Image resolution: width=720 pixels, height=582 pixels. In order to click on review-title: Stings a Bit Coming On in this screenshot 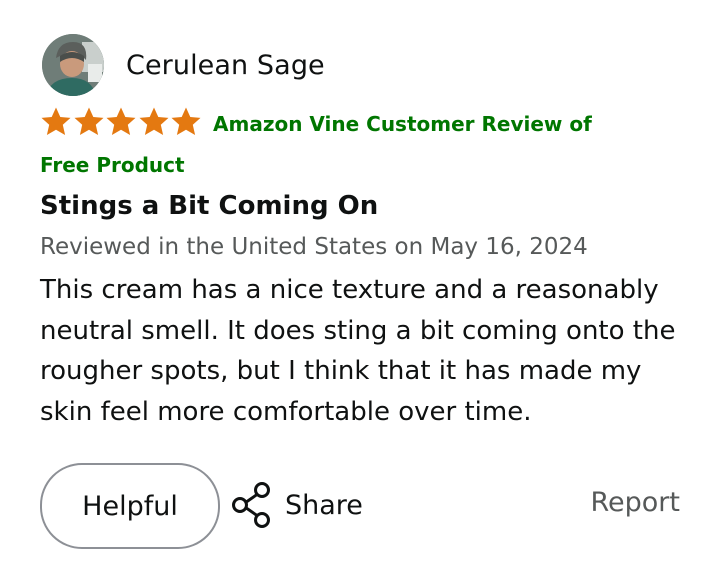, I will do `click(209, 206)`.